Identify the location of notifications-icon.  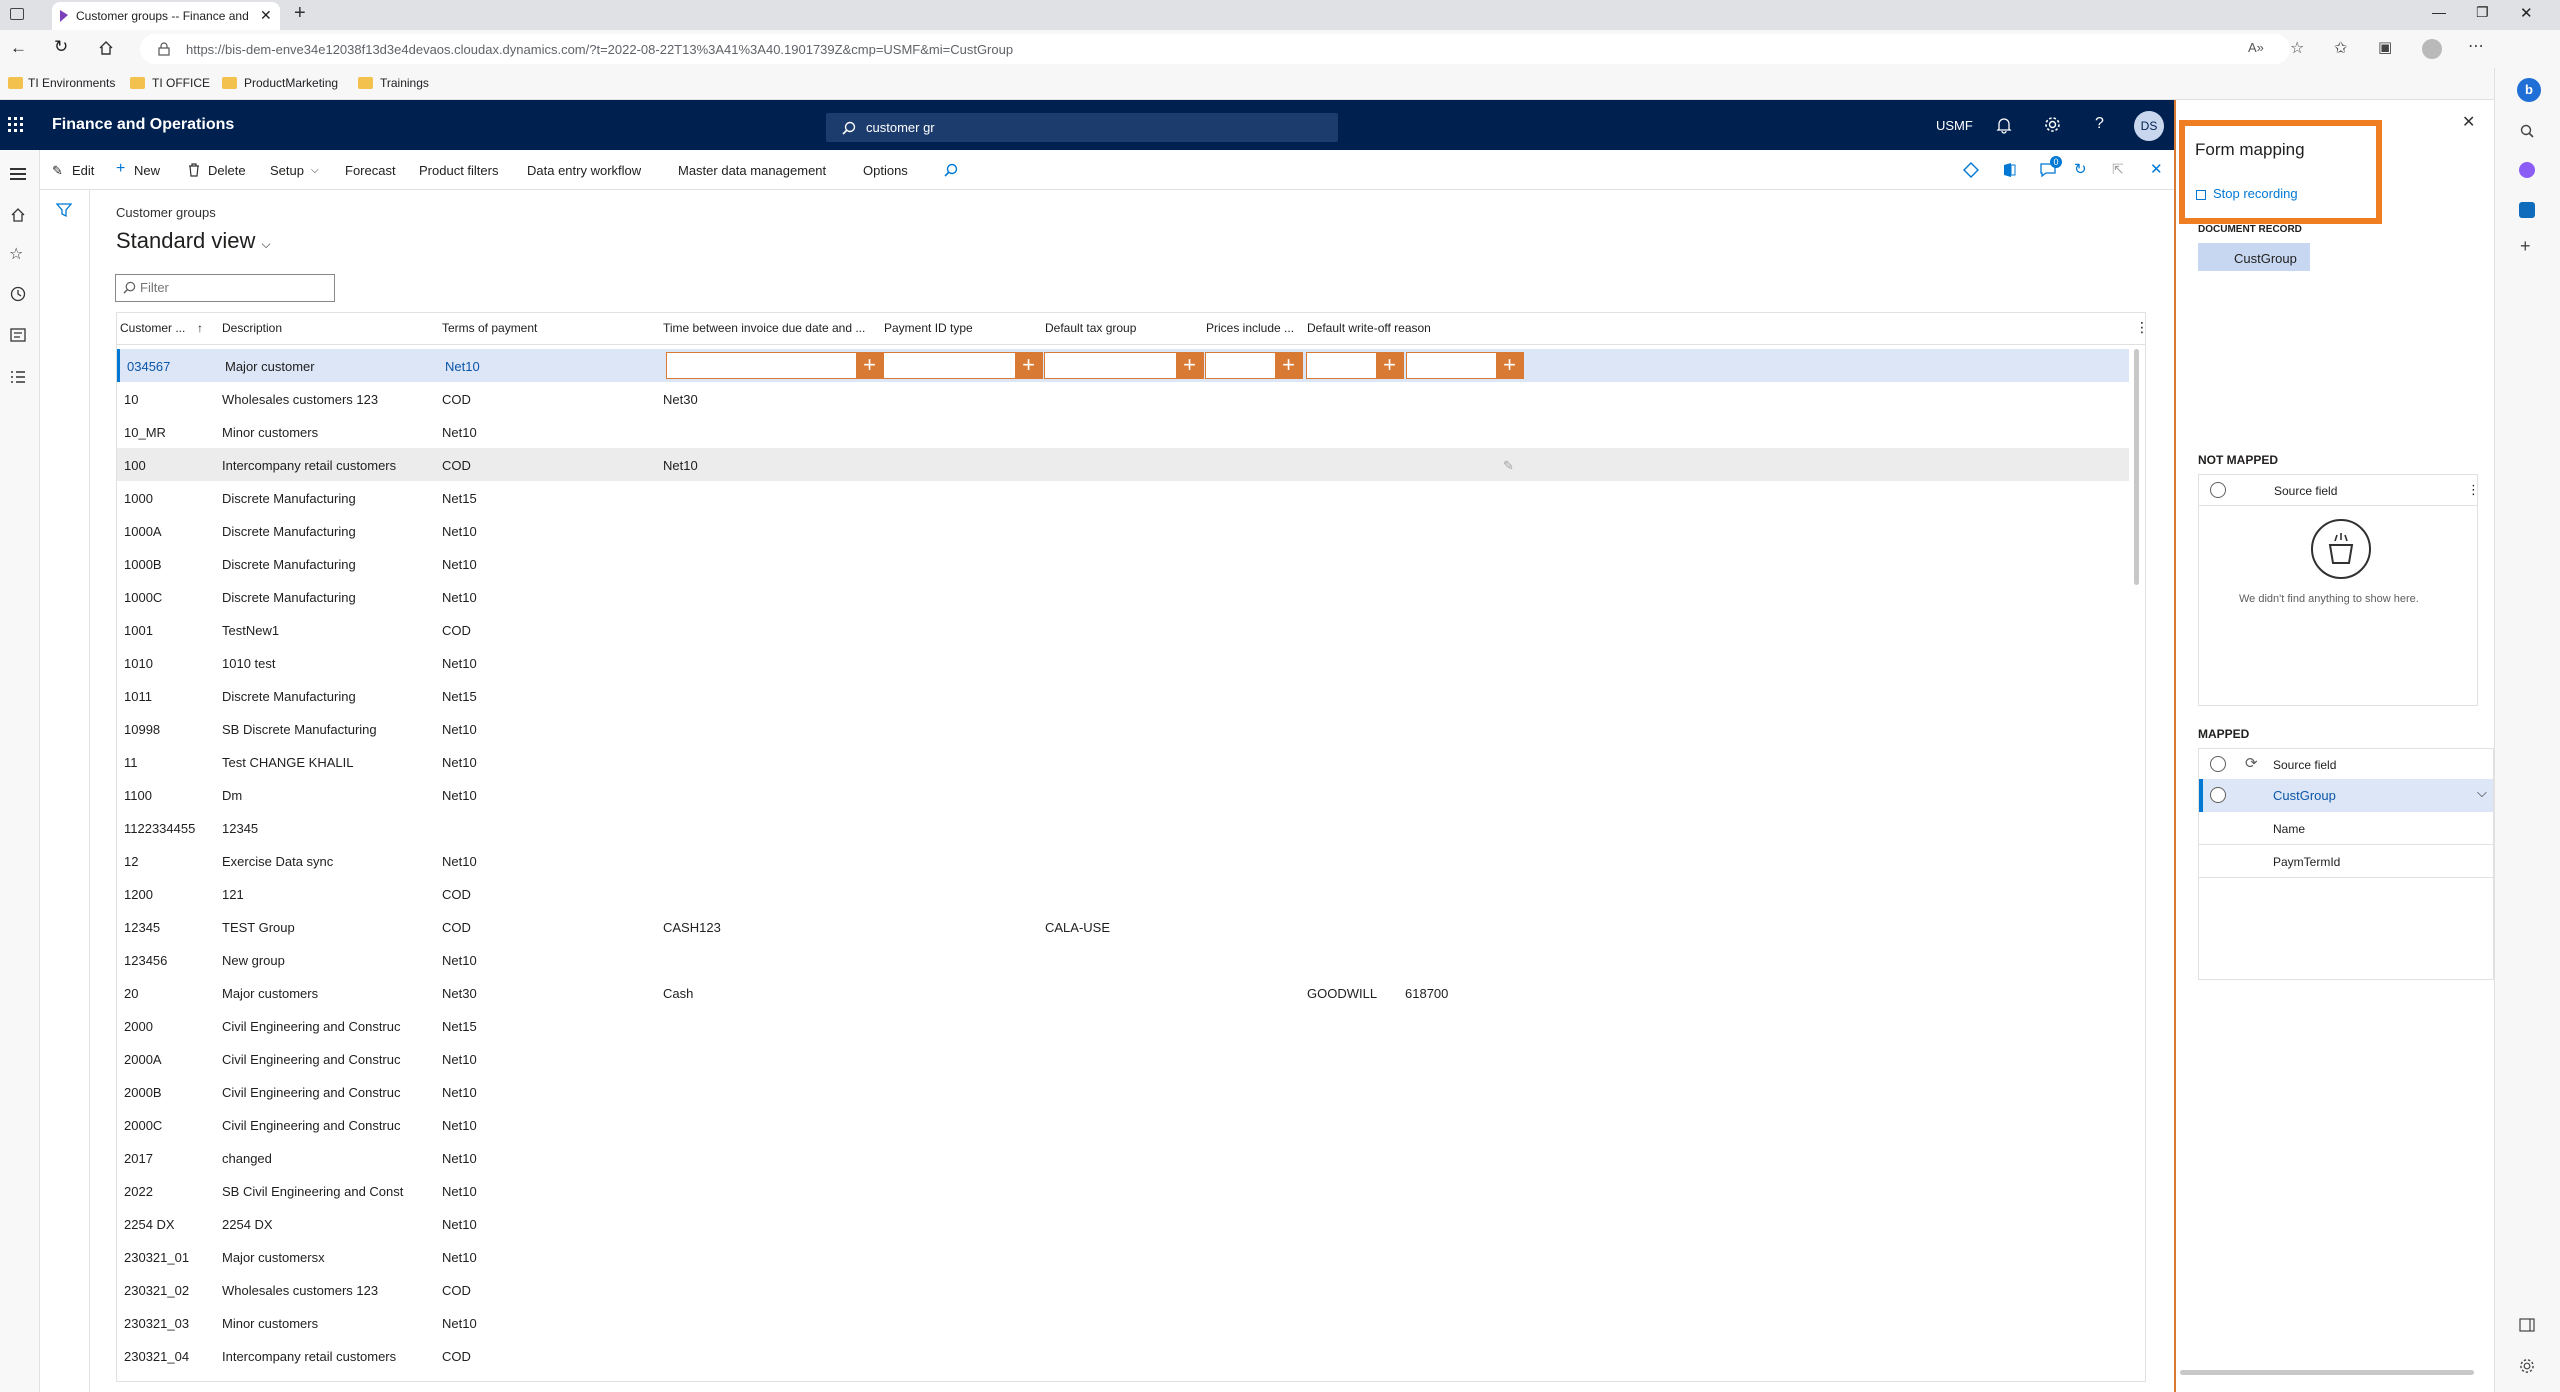
(2004, 125).